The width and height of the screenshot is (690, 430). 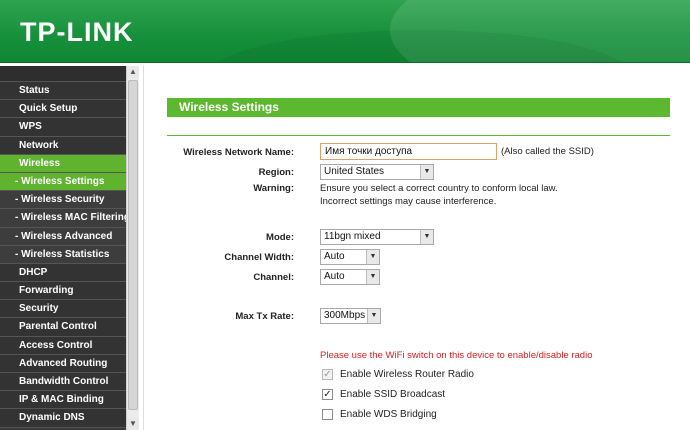 I want to click on region-select-value: United States, so click(x=354, y=171).